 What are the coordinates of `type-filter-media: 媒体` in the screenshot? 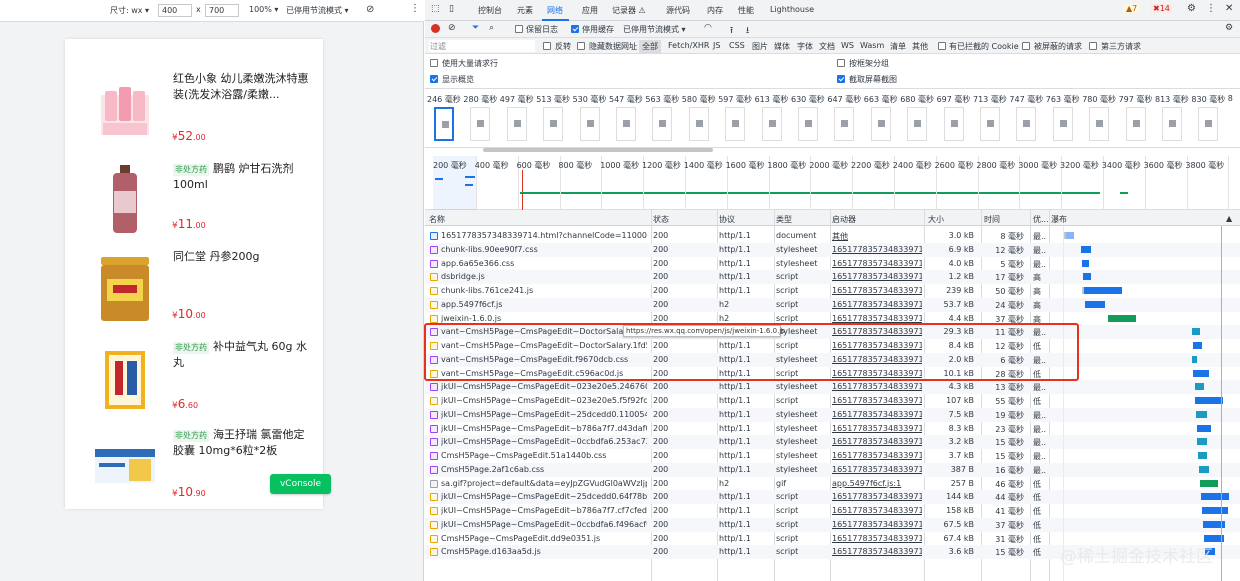 It's located at (782, 46).